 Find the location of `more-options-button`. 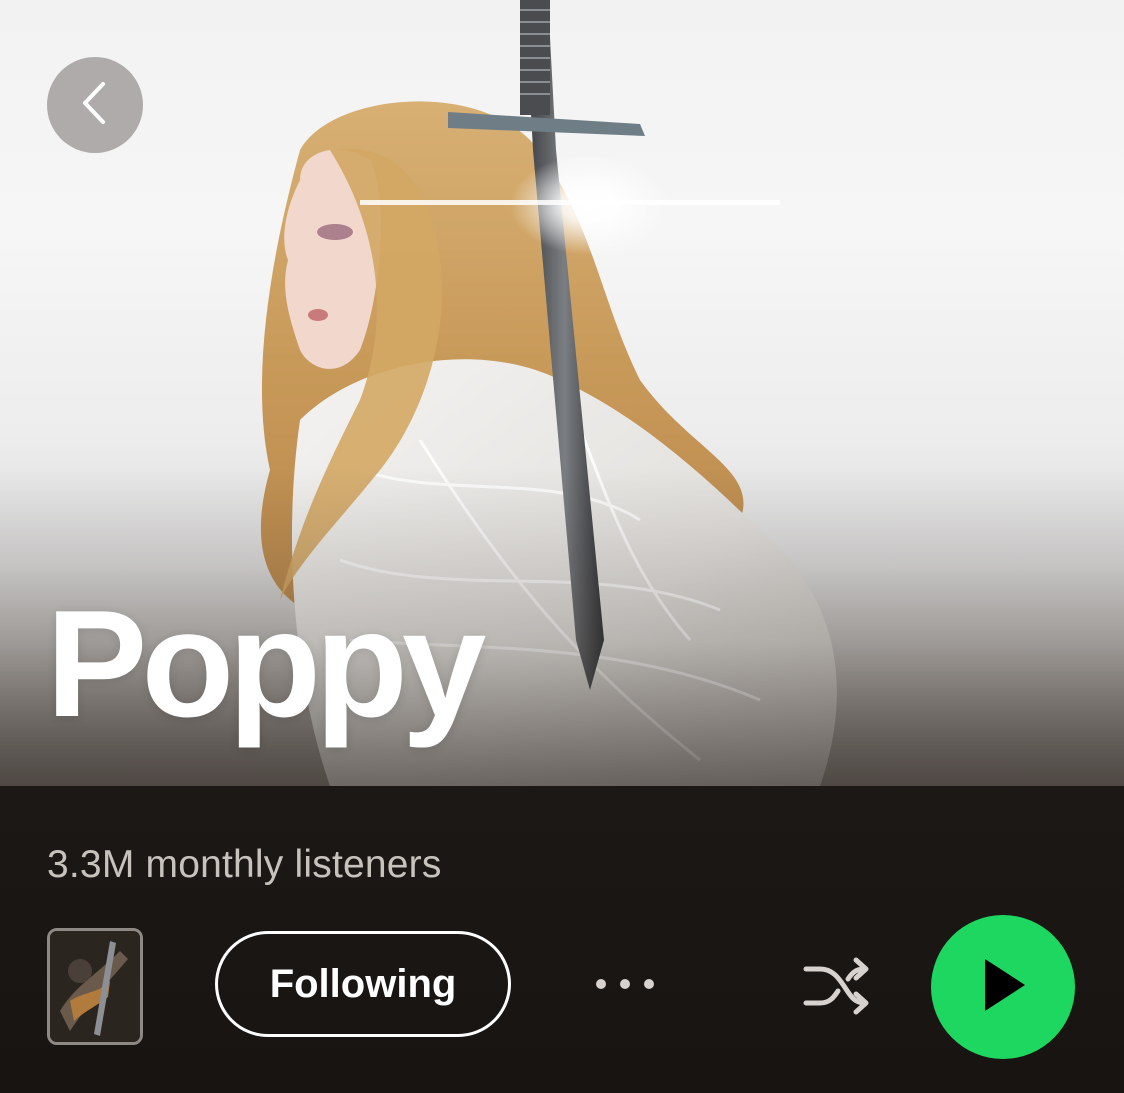

more-options-button is located at coordinates (625, 986).